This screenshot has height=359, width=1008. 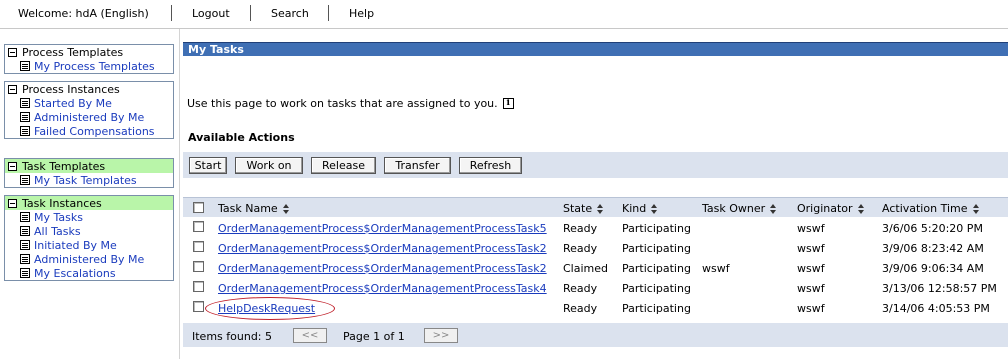 I want to click on nav-task-templates: Task Templates My Task Templates, so click(x=89, y=173).